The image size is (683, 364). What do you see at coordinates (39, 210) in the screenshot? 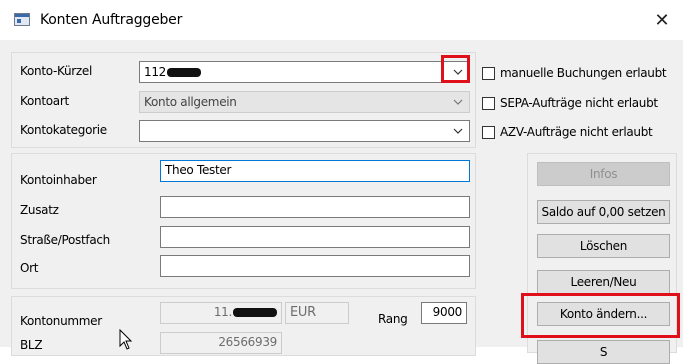
I see `zusatz-label: Zusatz` at bounding box center [39, 210].